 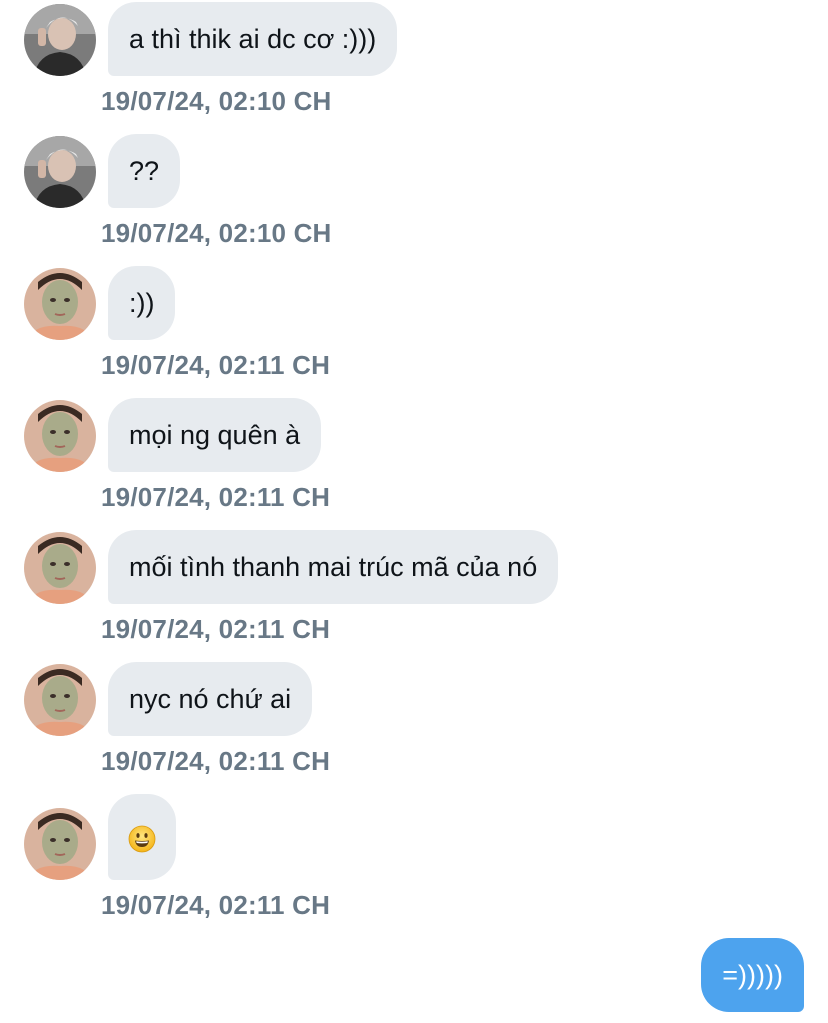 I want to click on message-bubble, so click(x=142, y=837).